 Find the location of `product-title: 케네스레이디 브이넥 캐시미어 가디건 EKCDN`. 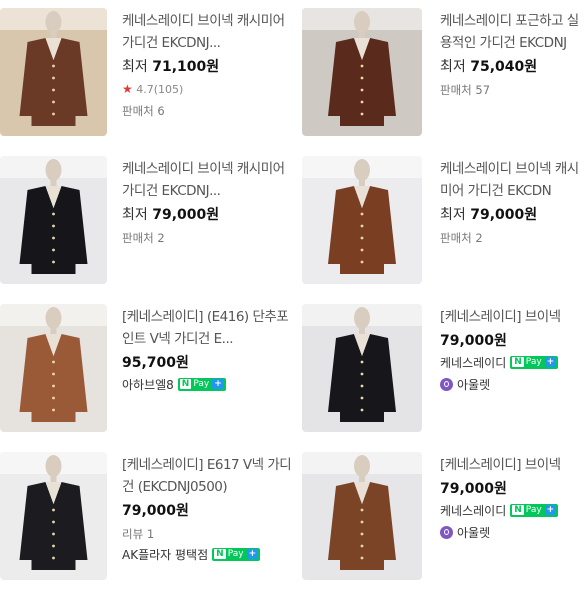

product-title: 케네스레이디 브이넥 캐시미어 가디건 EKCDN is located at coordinates (514, 180).